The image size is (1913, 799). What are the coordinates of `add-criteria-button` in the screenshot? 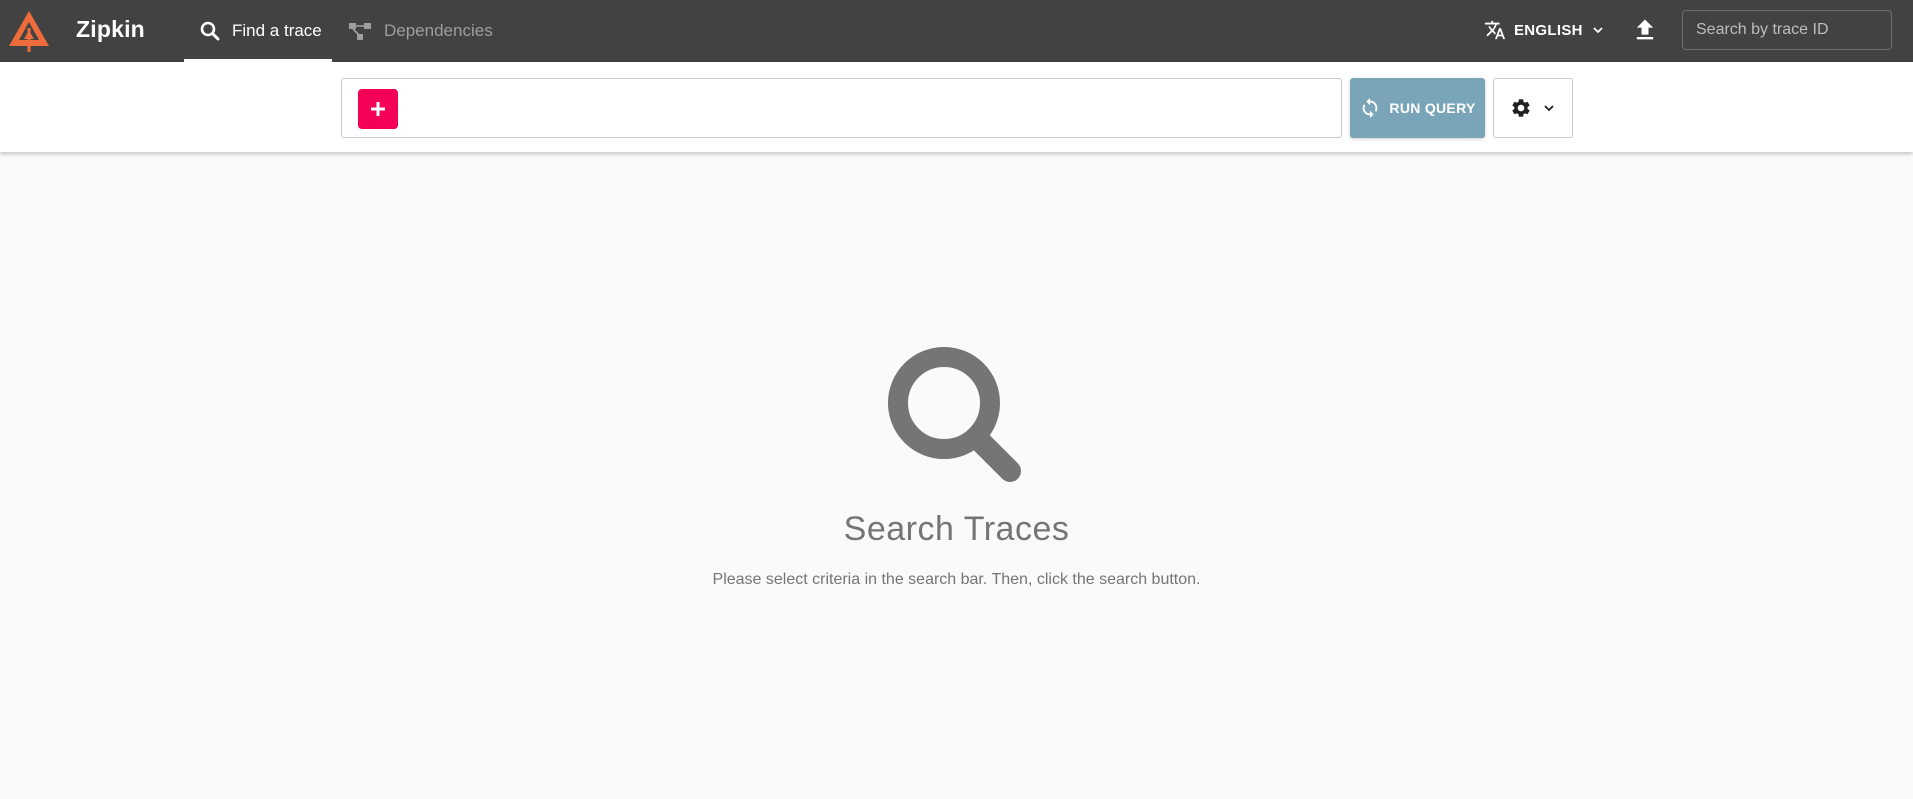 It's located at (378, 109).